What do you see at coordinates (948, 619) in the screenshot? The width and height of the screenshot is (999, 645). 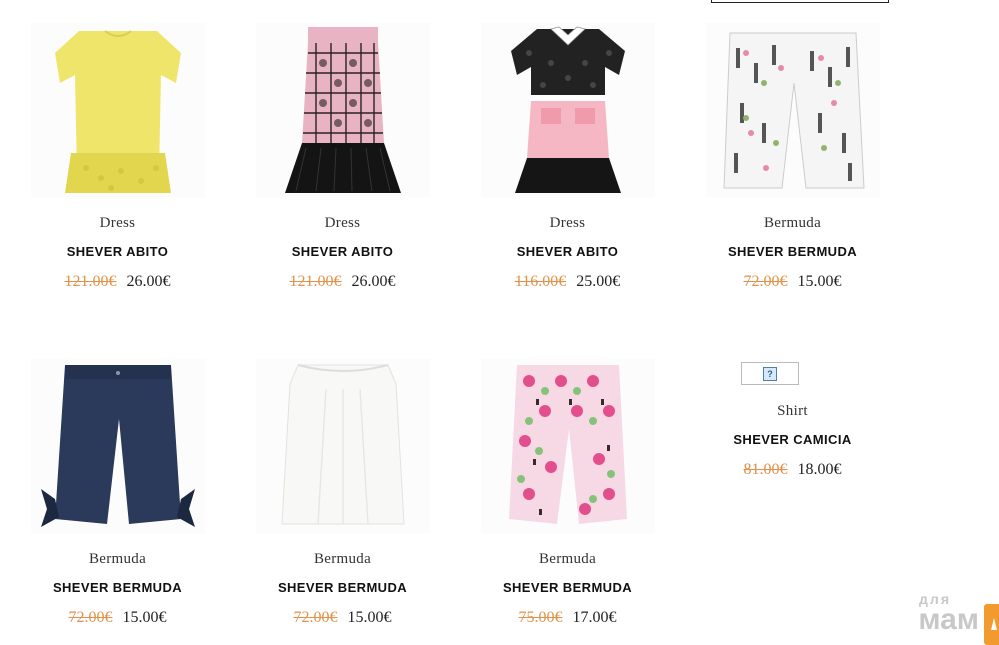 I see `watermark-big-text: мам` at bounding box center [948, 619].